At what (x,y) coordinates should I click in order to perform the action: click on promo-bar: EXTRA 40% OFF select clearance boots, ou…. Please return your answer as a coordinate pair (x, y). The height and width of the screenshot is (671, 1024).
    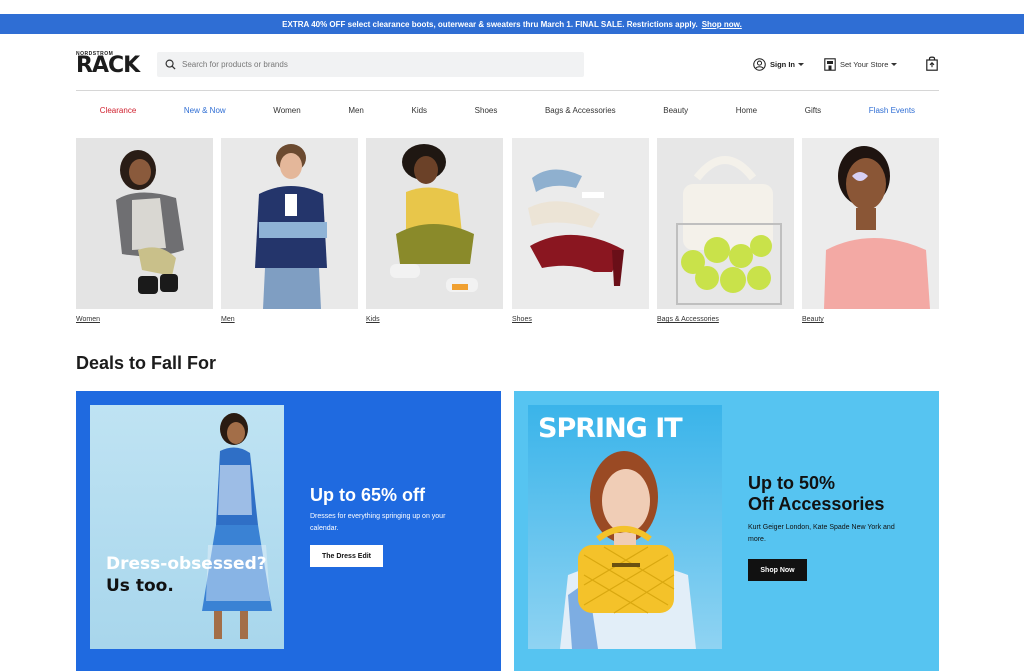
    Looking at the image, I should click on (512, 24).